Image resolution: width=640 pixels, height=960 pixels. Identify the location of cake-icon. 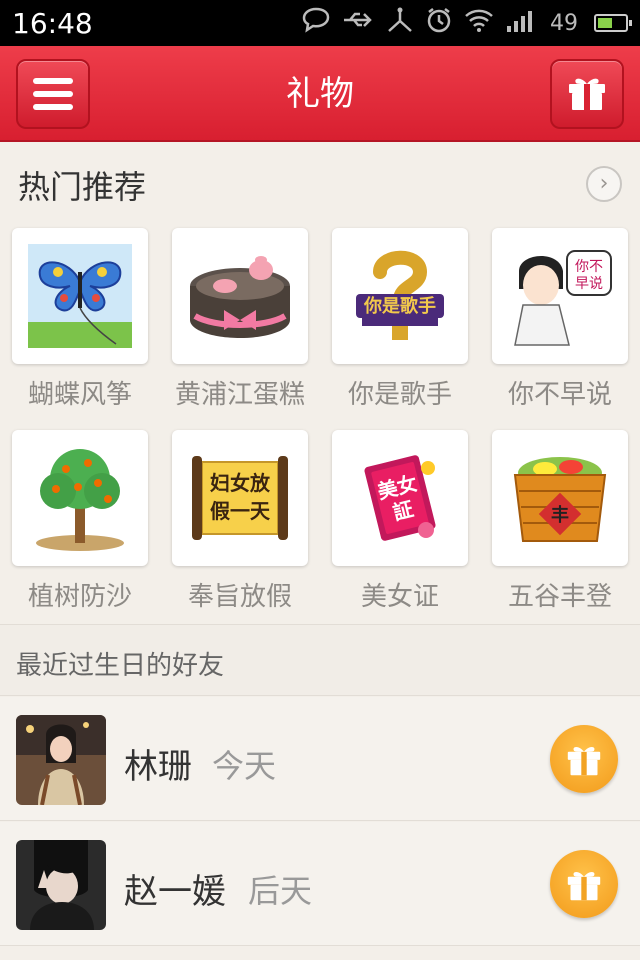
(240, 297).